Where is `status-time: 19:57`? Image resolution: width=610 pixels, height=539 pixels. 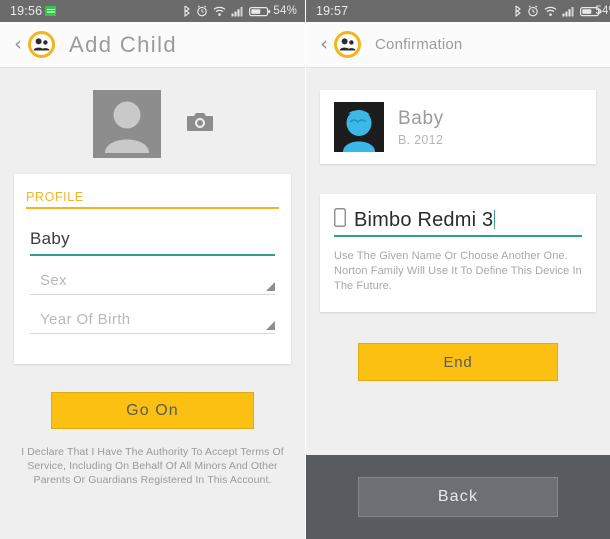 status-time: 19:57 is located at coordinates (332, 11).